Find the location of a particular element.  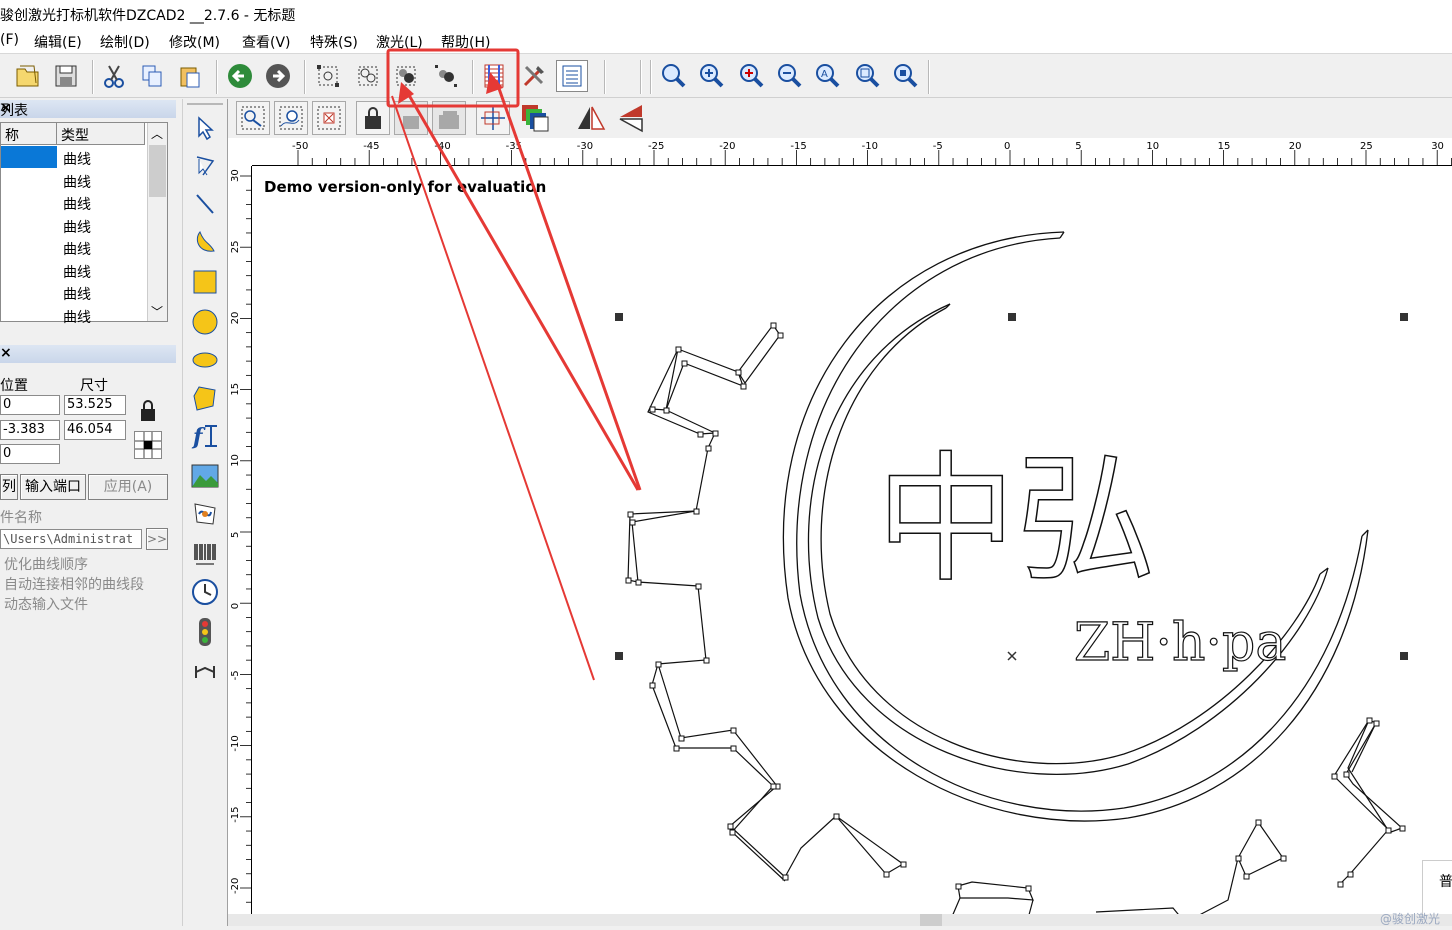

file-path-field: \Users\Administrat is located at coordinates (71, 539).